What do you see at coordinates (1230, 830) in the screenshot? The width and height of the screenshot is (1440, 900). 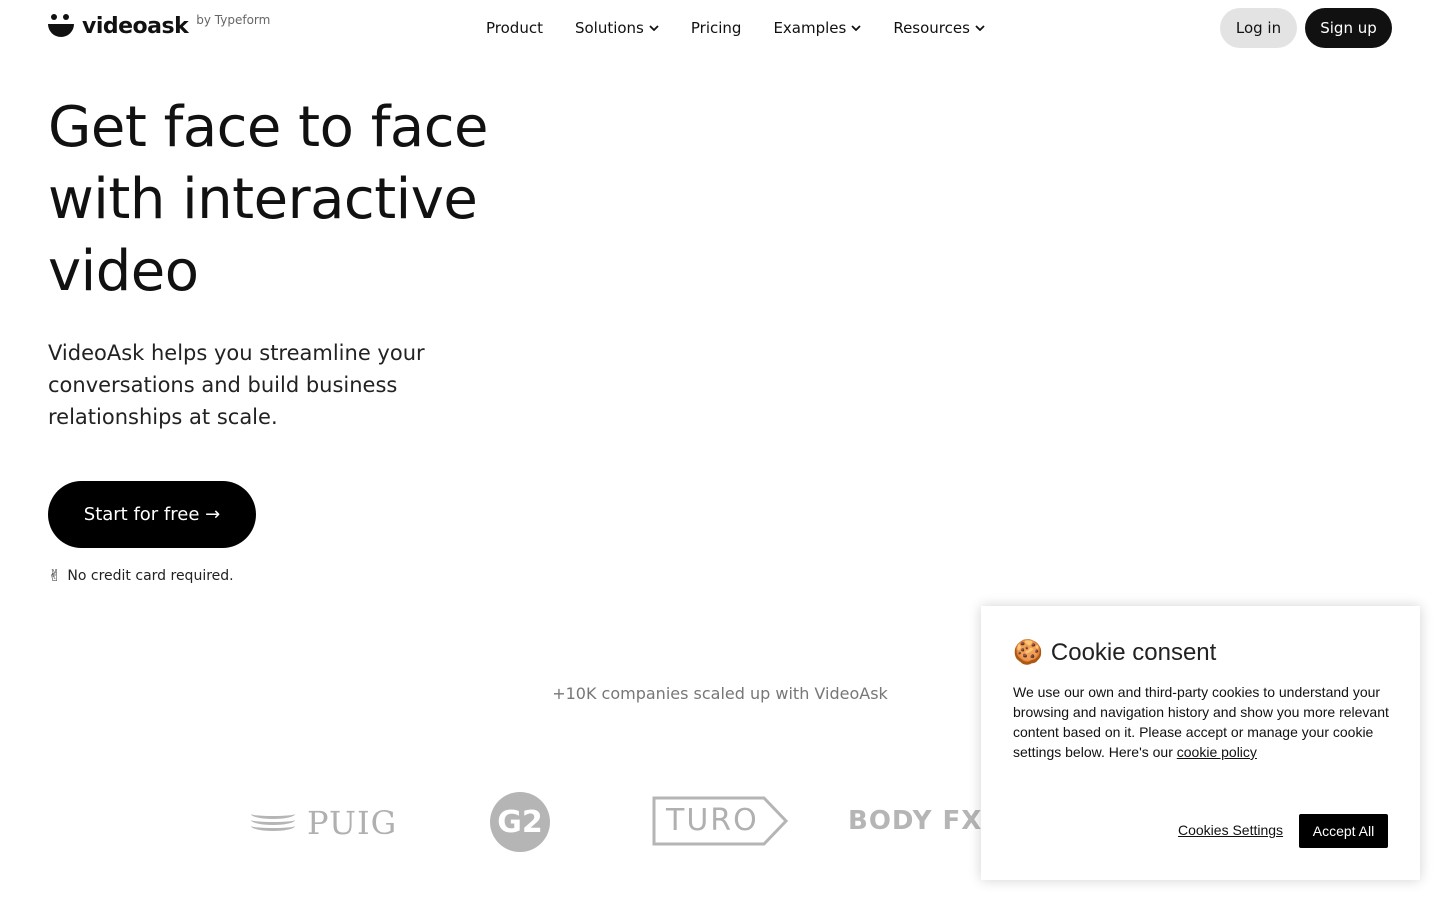 I see `cookies-settings-button: Cookies Settings` at bounding box center [1230, 830].